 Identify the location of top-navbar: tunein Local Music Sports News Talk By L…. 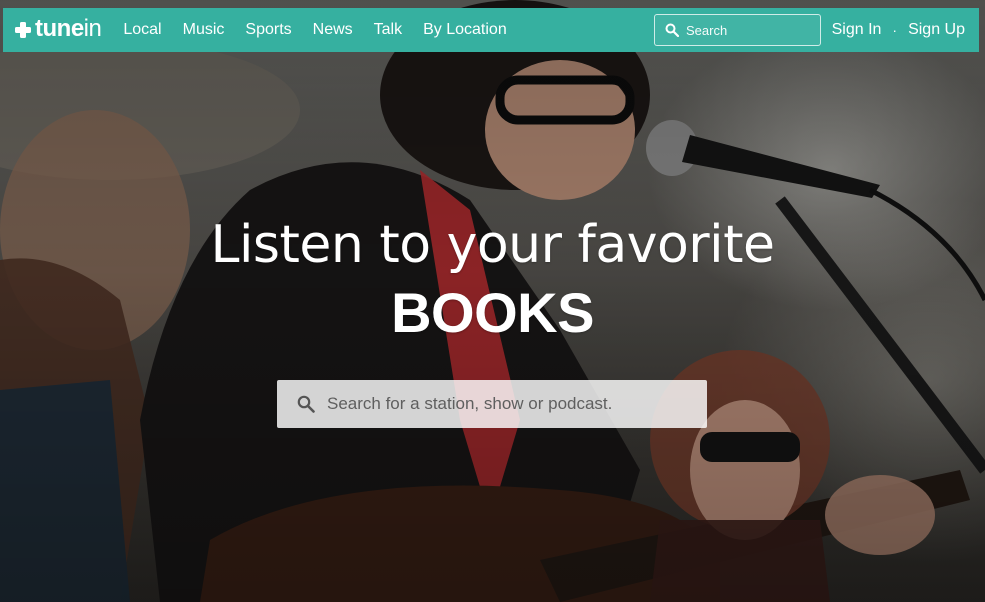
(491, 30).